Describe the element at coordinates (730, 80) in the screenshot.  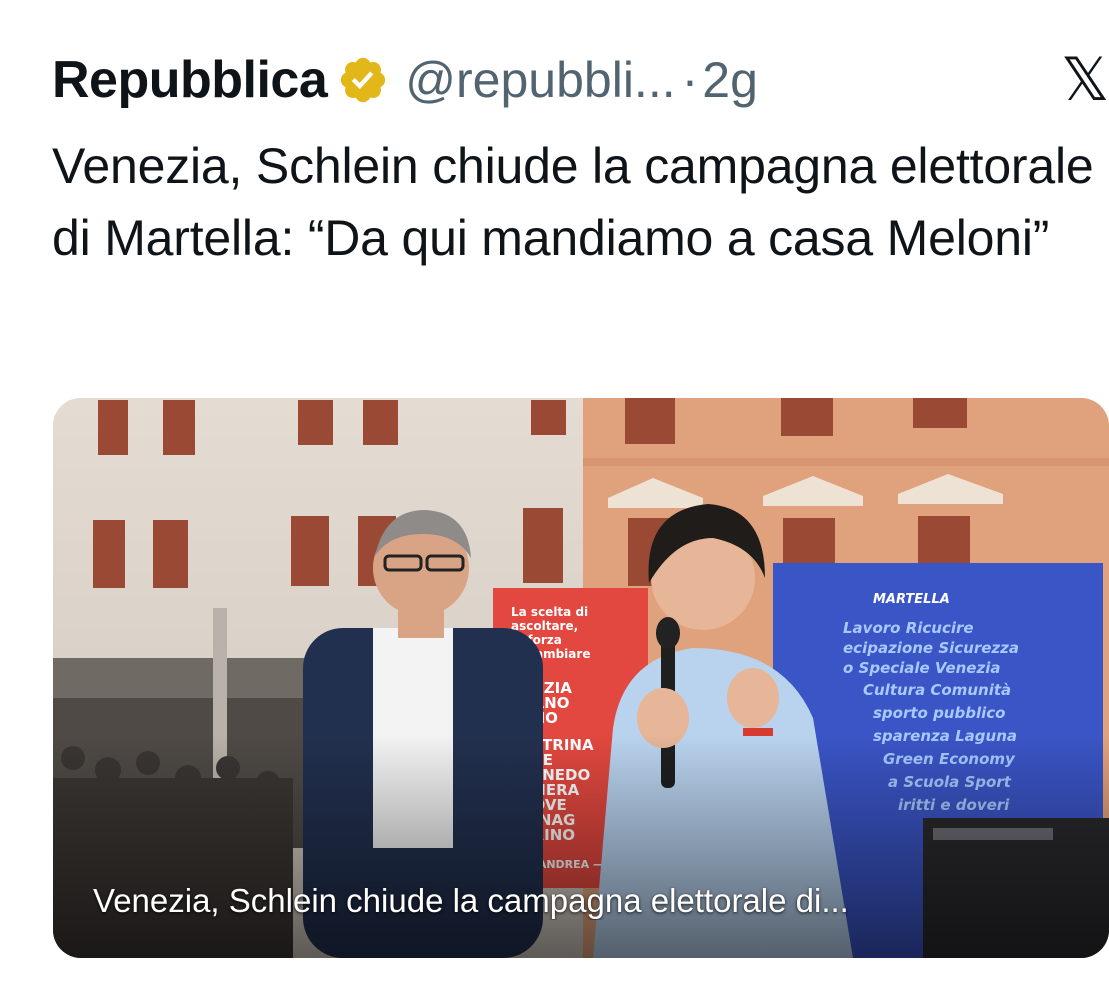
I see `post-time: 2g` at that location.